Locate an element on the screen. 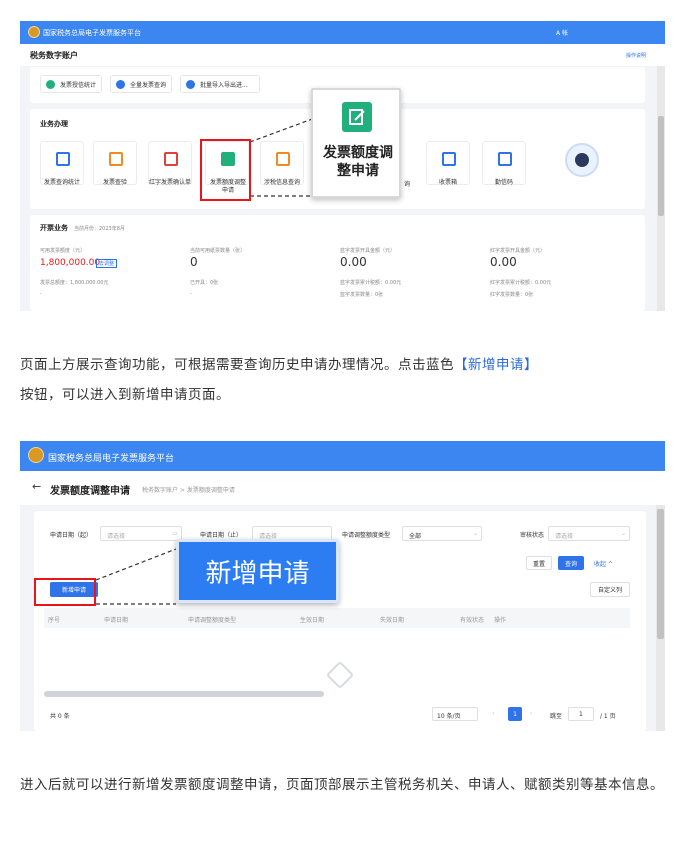  callout-connector is located at coordinates (136, 576).